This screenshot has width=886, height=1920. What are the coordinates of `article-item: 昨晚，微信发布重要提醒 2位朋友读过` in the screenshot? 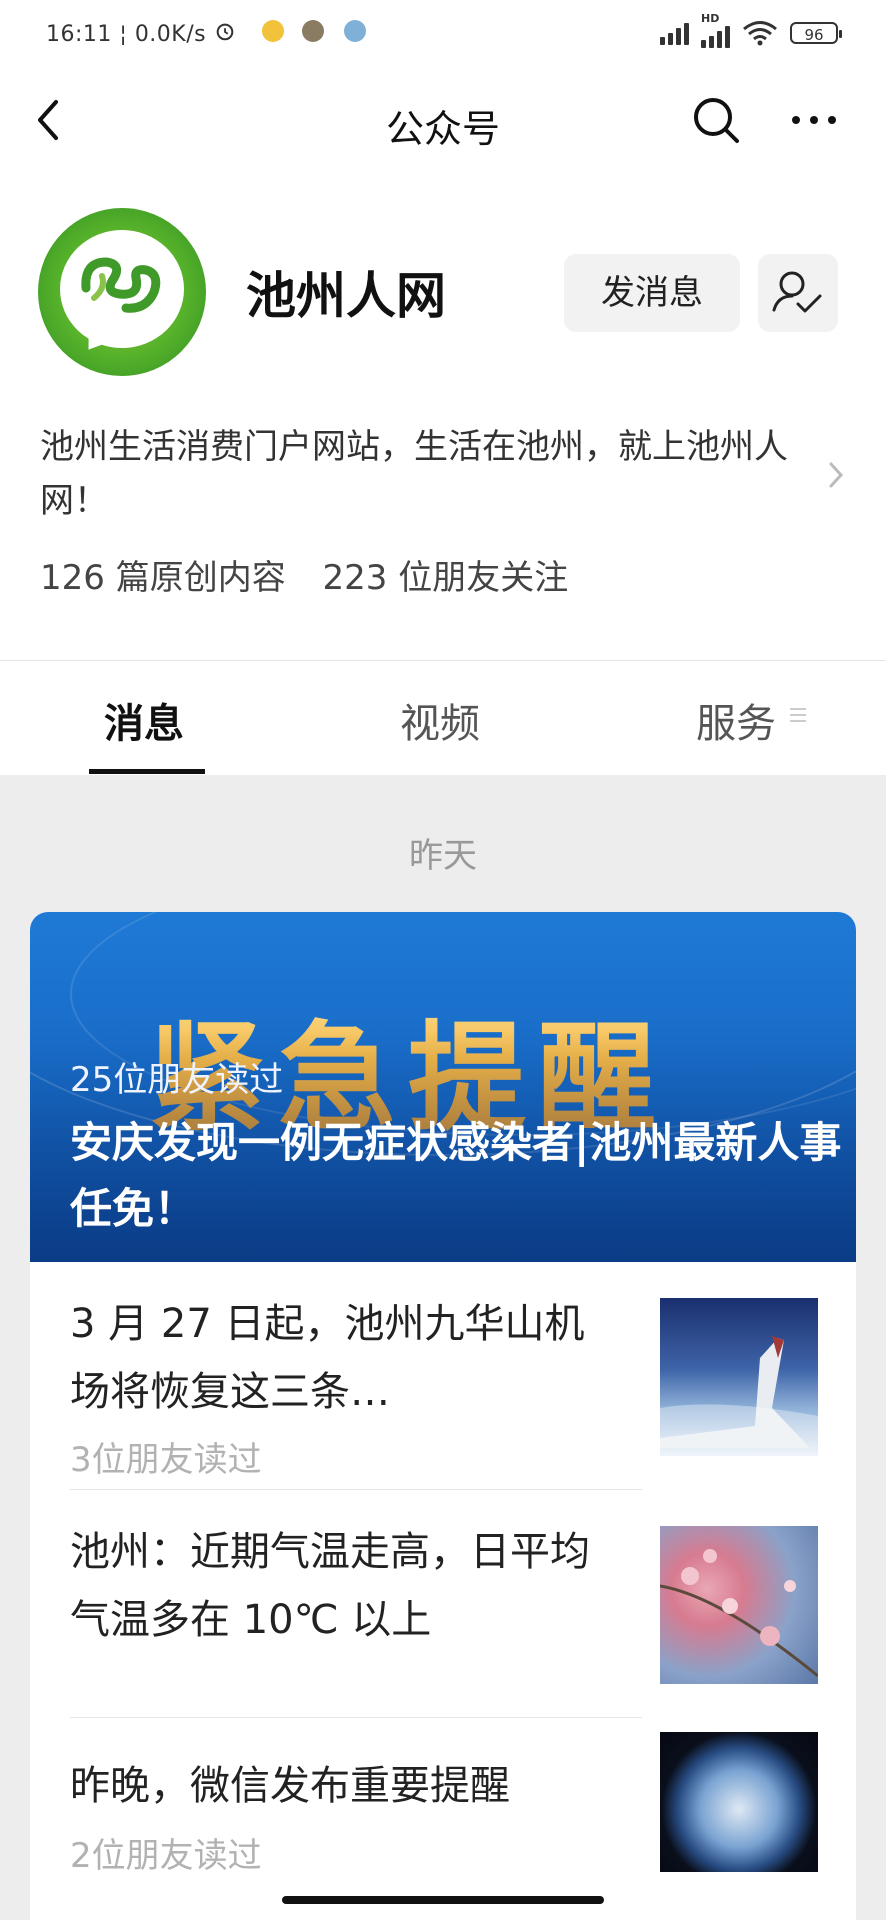 It's located at (443, 1819).